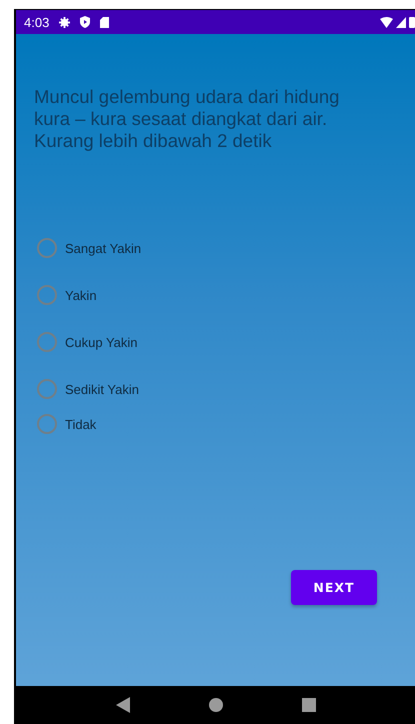 The image size is (415, 724). What do you see at coordinates (37, 22) in the screenshot?
I see `clock: 4:03` at bounding box center [37, 22].